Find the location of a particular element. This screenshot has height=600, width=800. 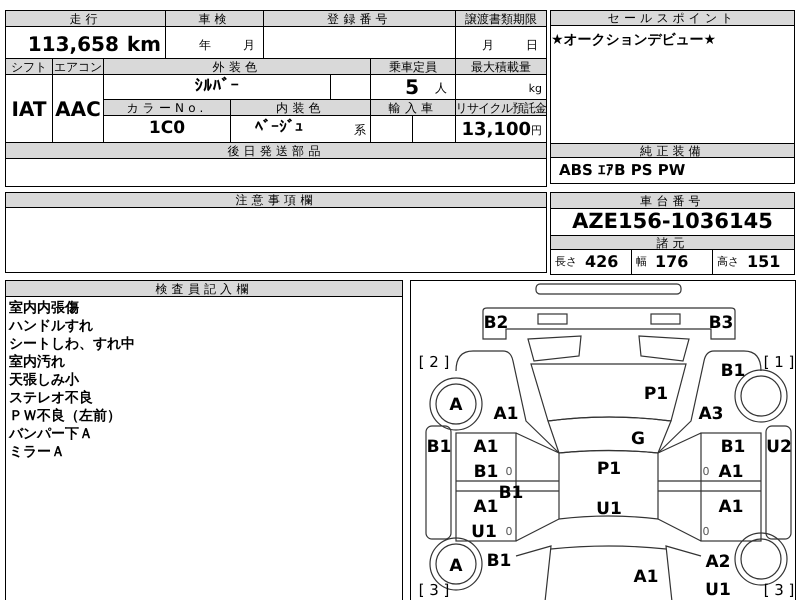

sales-point-text: ★オークションデビュー★ is located at coordinates (634, 40).